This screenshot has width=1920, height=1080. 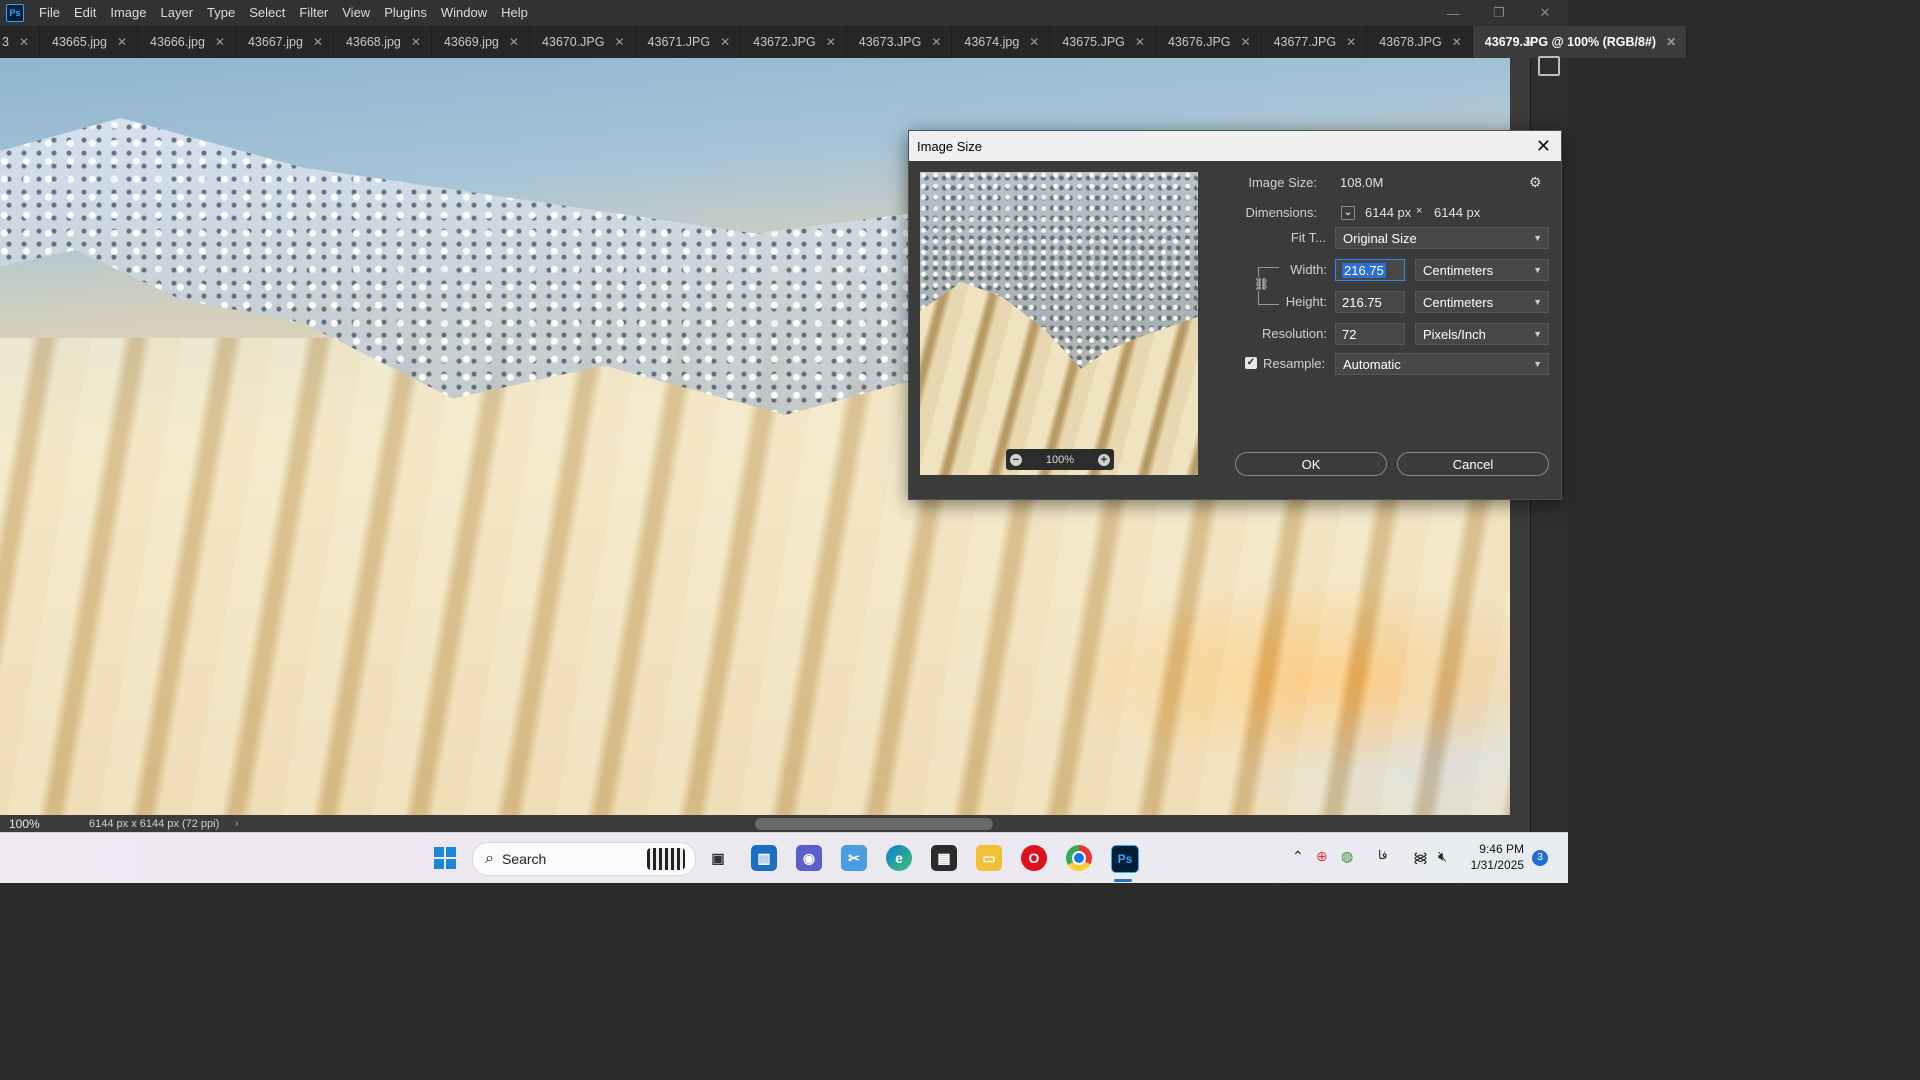 I want to click on vpn-icon: ⊕, so click(x=1322, y=856).